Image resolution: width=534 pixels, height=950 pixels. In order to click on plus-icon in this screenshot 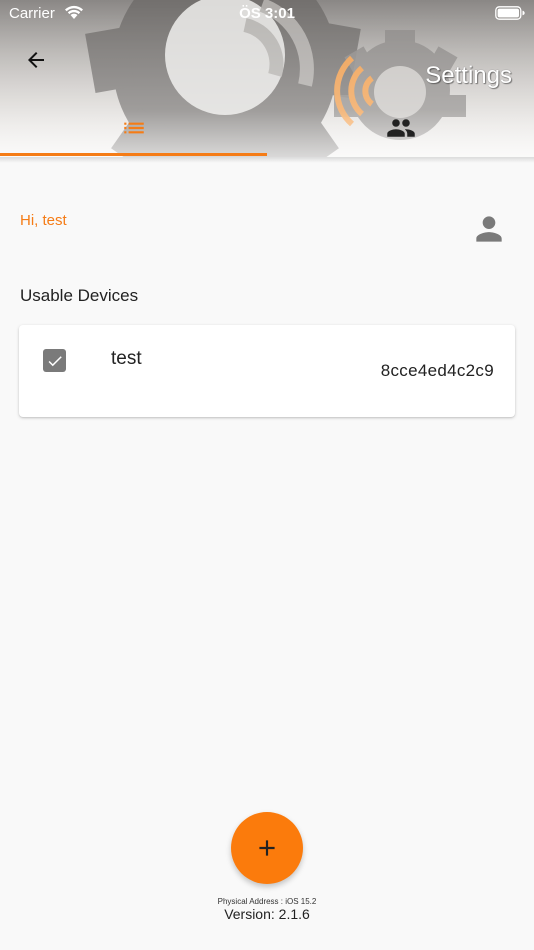, I will do `click(267, 848)`.